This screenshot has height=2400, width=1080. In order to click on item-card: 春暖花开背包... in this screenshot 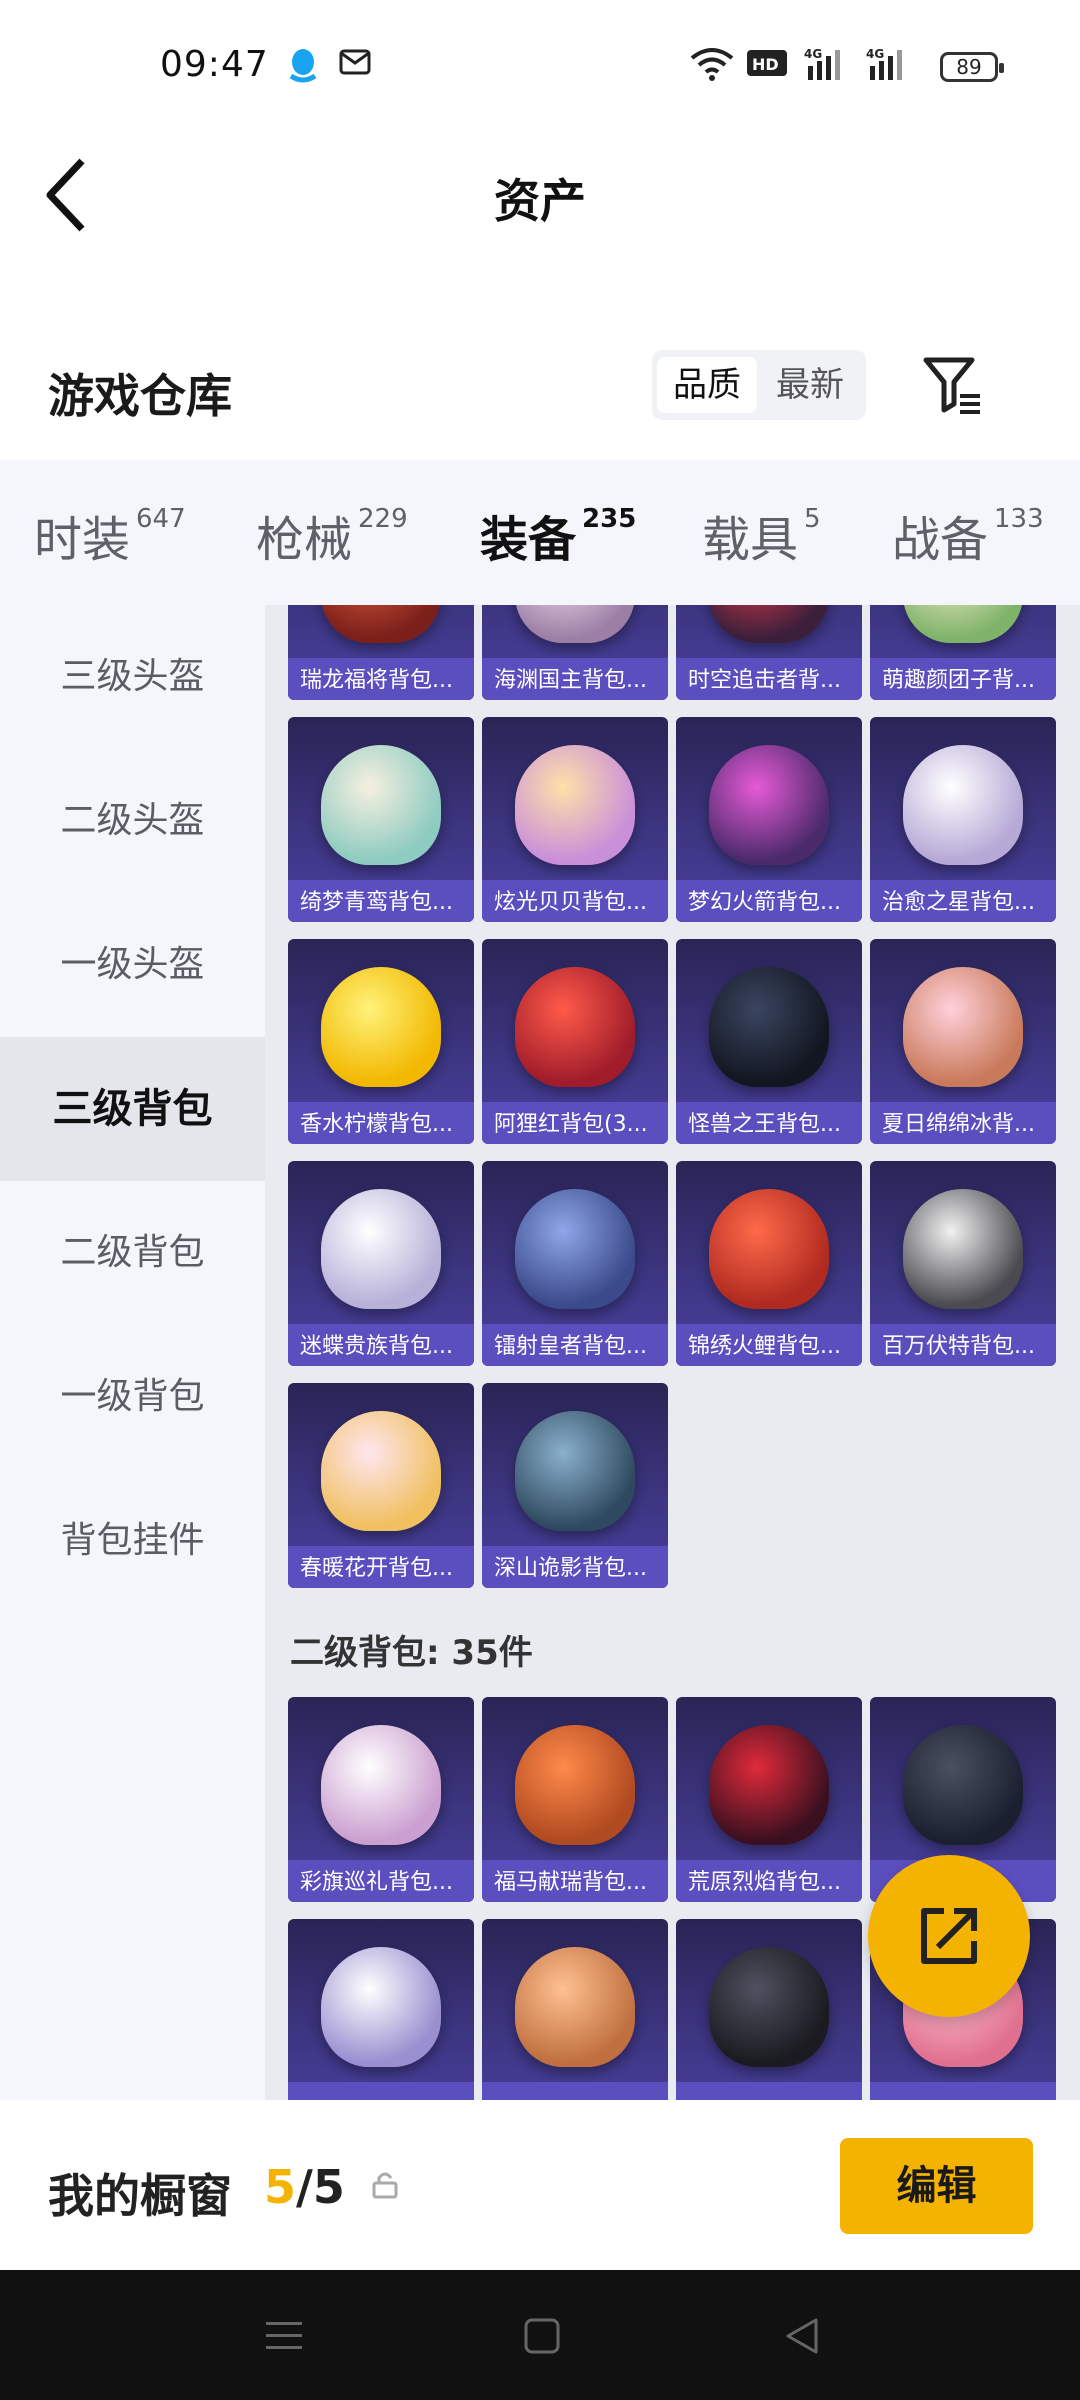, I will do `click(381, 1485)`.